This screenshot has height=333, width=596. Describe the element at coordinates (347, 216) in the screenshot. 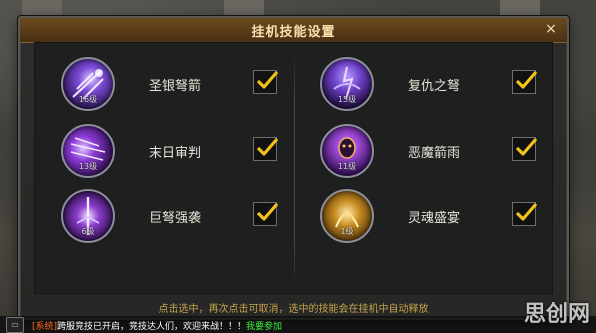

I see `soul-feast-icon: 1级` at that location.